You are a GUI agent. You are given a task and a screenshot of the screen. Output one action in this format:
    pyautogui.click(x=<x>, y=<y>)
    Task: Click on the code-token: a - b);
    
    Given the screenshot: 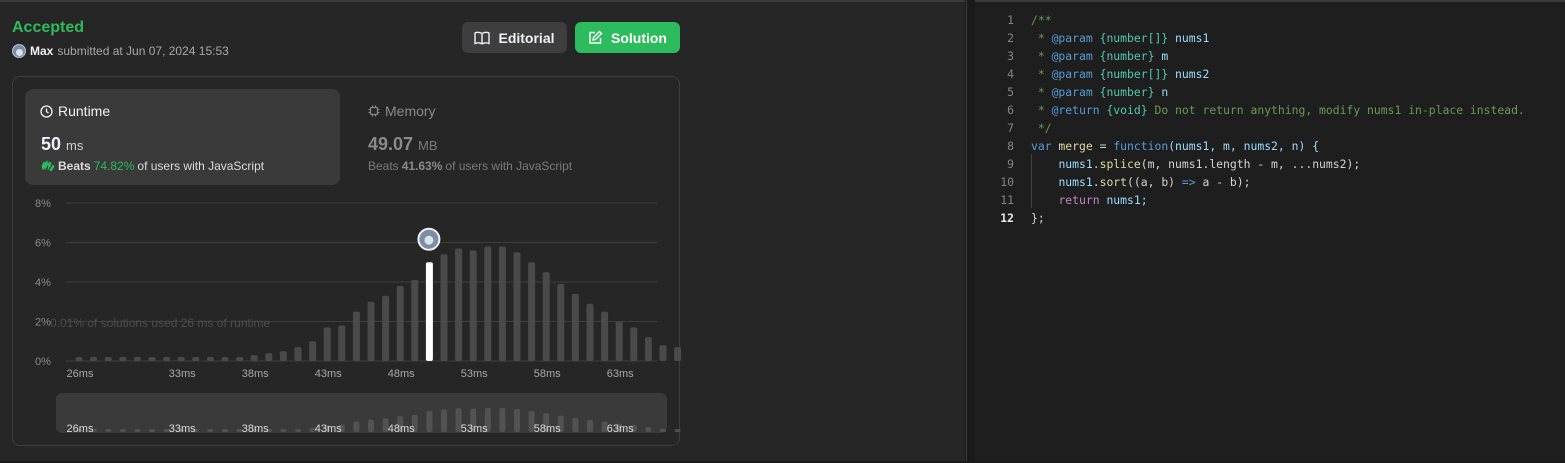 What is the action you would take?
    pyautogui.click(x=1223, y=182)
    